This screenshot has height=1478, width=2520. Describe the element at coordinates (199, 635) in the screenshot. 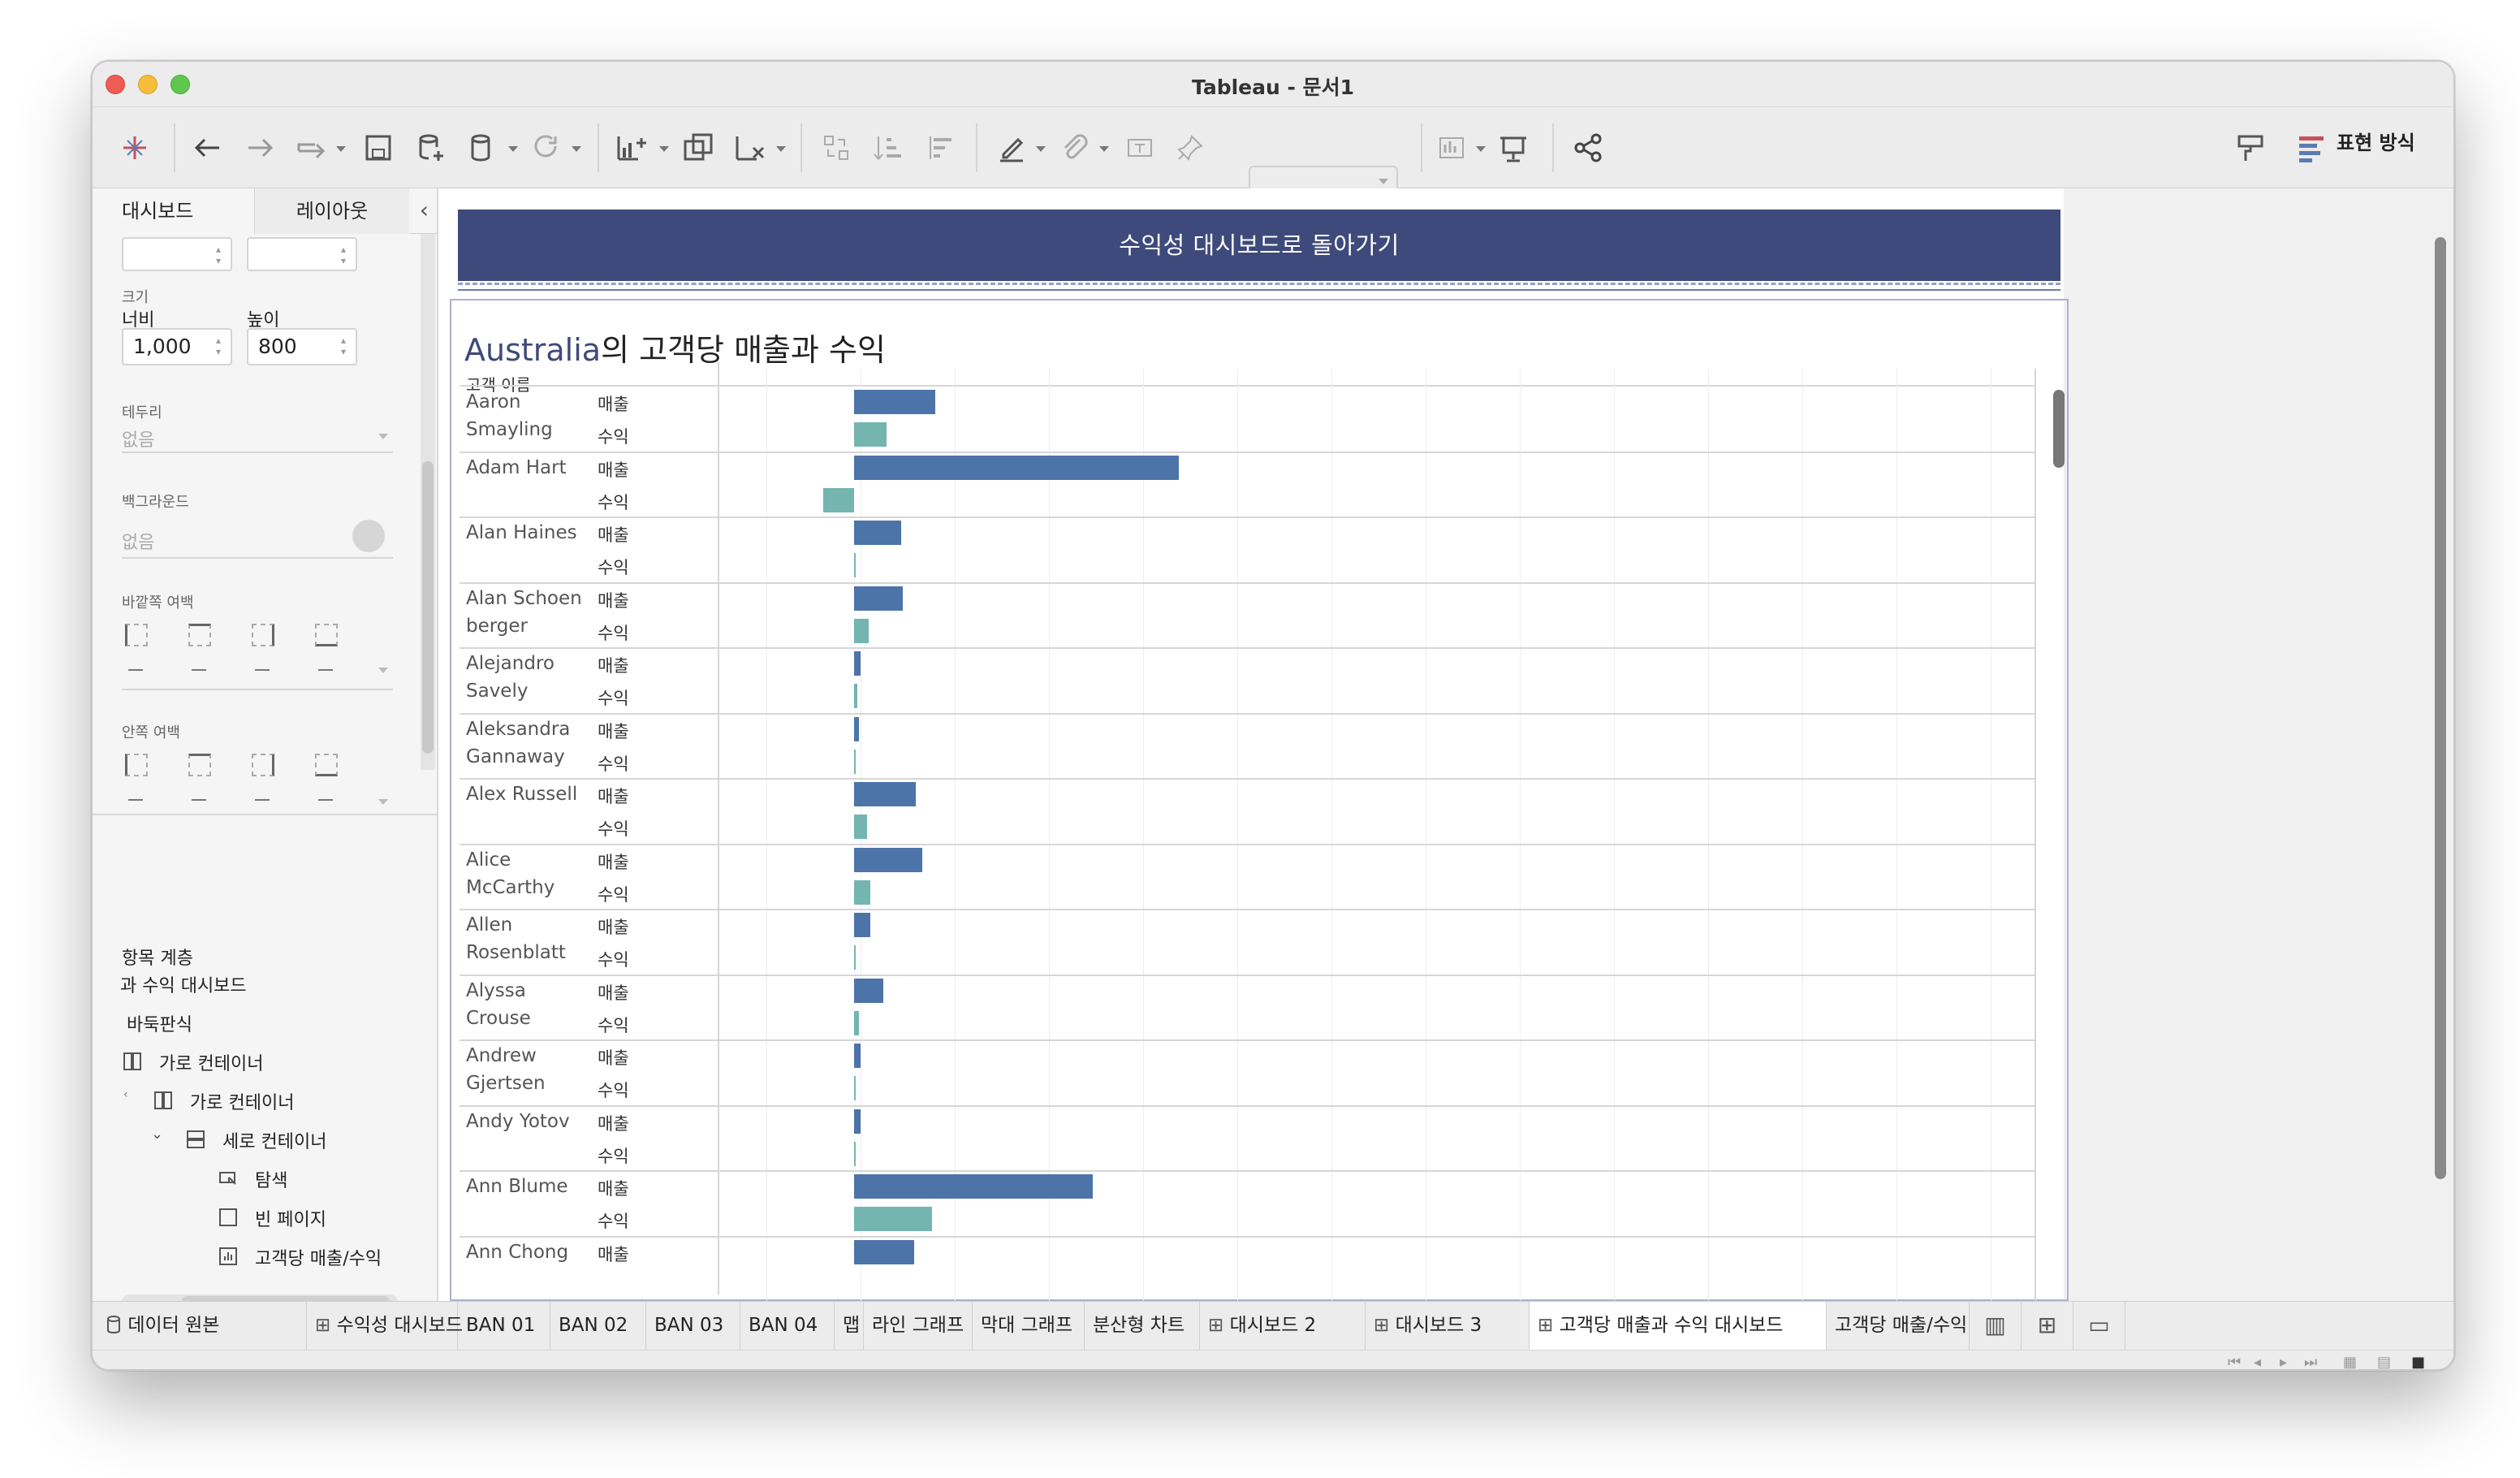

I see `outer-padding-top-icon` at that location.